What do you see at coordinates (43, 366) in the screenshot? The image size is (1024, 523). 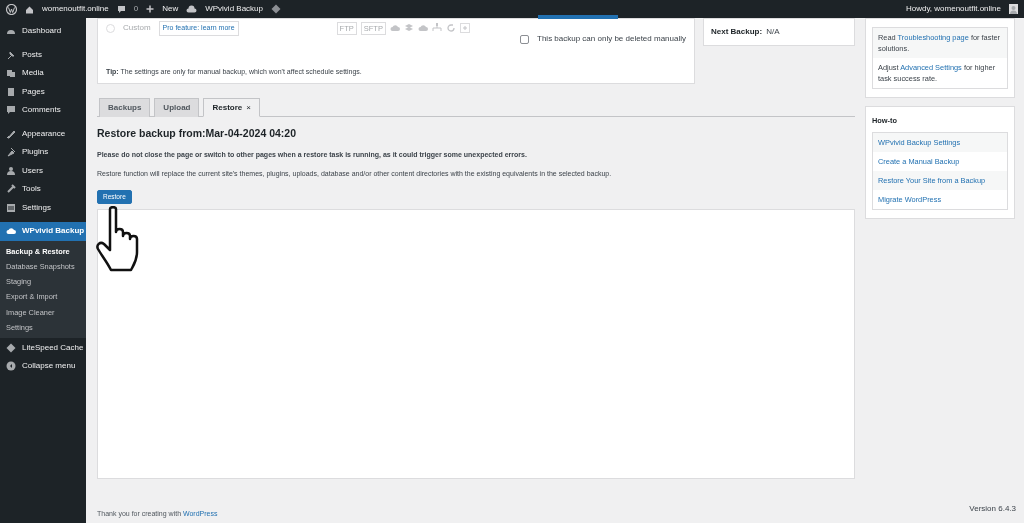 I see `sidebar-item: Collapse menu` at bounding box center [43, 366].